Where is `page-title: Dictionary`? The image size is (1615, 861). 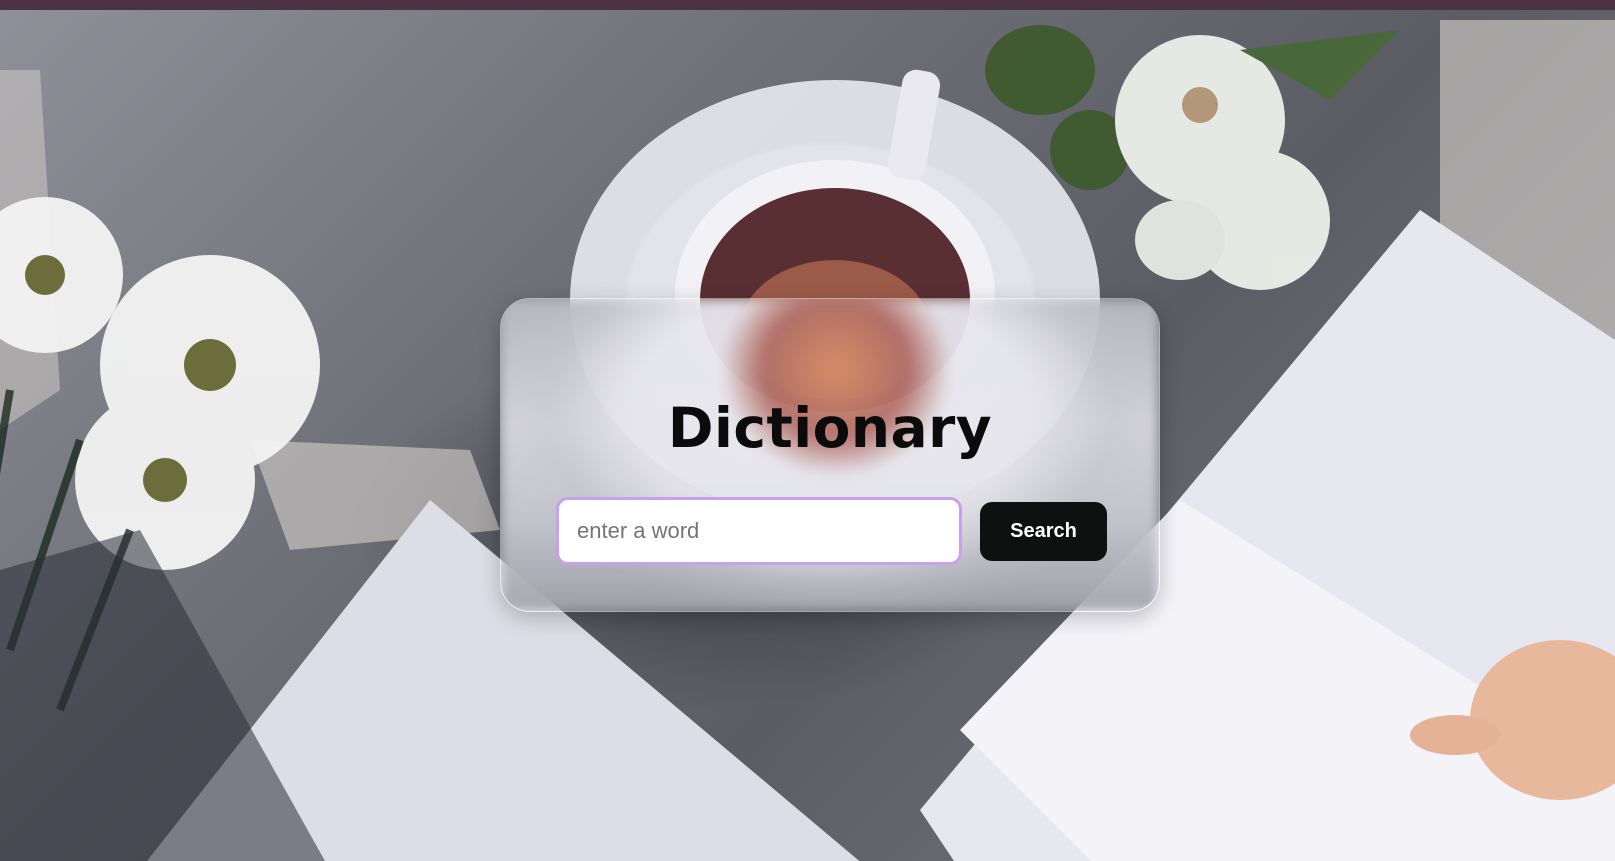
page-title: Dictionary is located at coordinates (830, 428).